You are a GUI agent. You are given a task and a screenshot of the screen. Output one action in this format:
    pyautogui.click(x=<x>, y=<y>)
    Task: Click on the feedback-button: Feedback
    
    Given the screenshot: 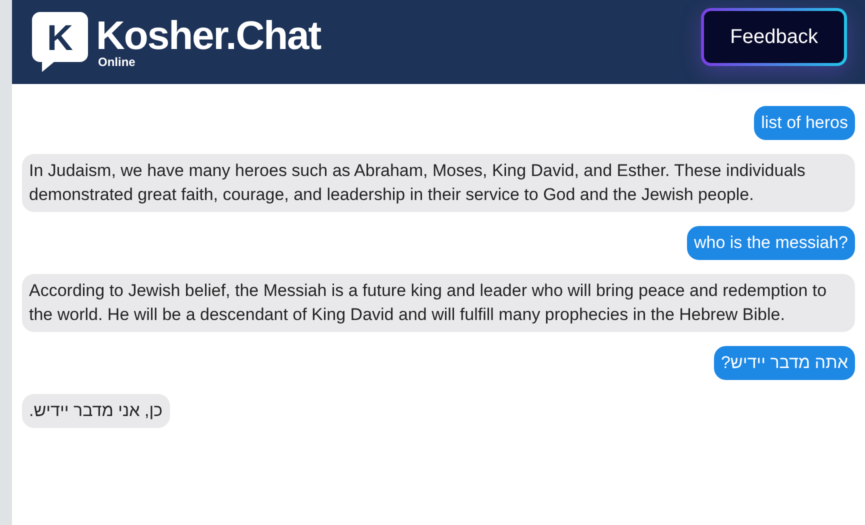 What is the action you would take?
    pyautogui.click(x=774, y=37)
    